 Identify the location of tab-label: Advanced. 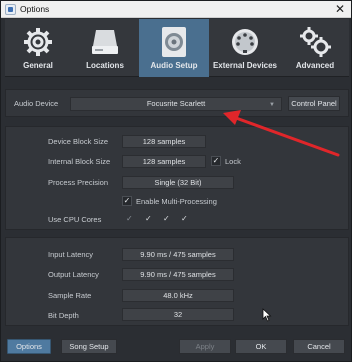
(315, 65).